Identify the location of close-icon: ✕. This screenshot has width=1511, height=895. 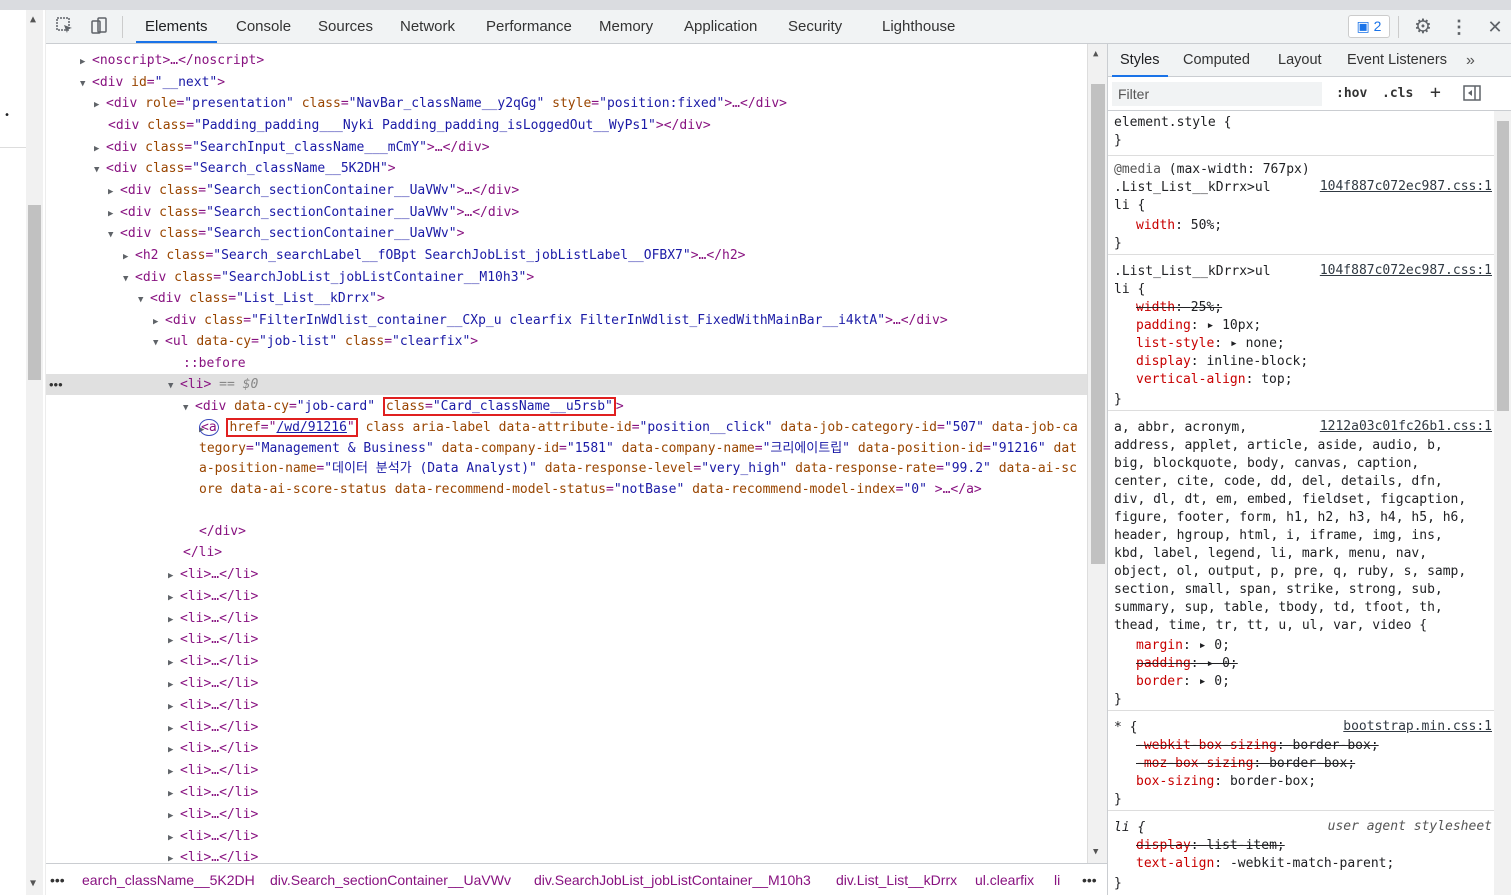
(1495, 27).